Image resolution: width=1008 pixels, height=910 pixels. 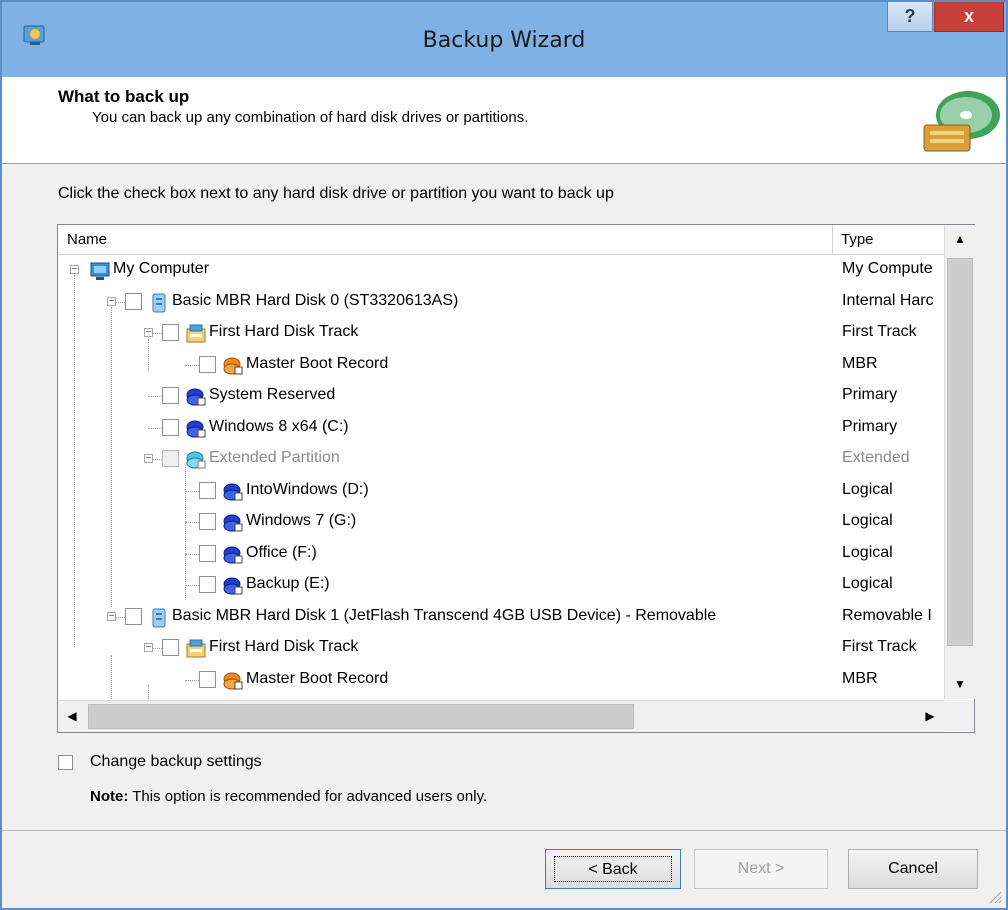 What do you see at coordinates (124, 96) in the screenshot?
I see `page-title: What to back up` at bounding box center [124, 96].